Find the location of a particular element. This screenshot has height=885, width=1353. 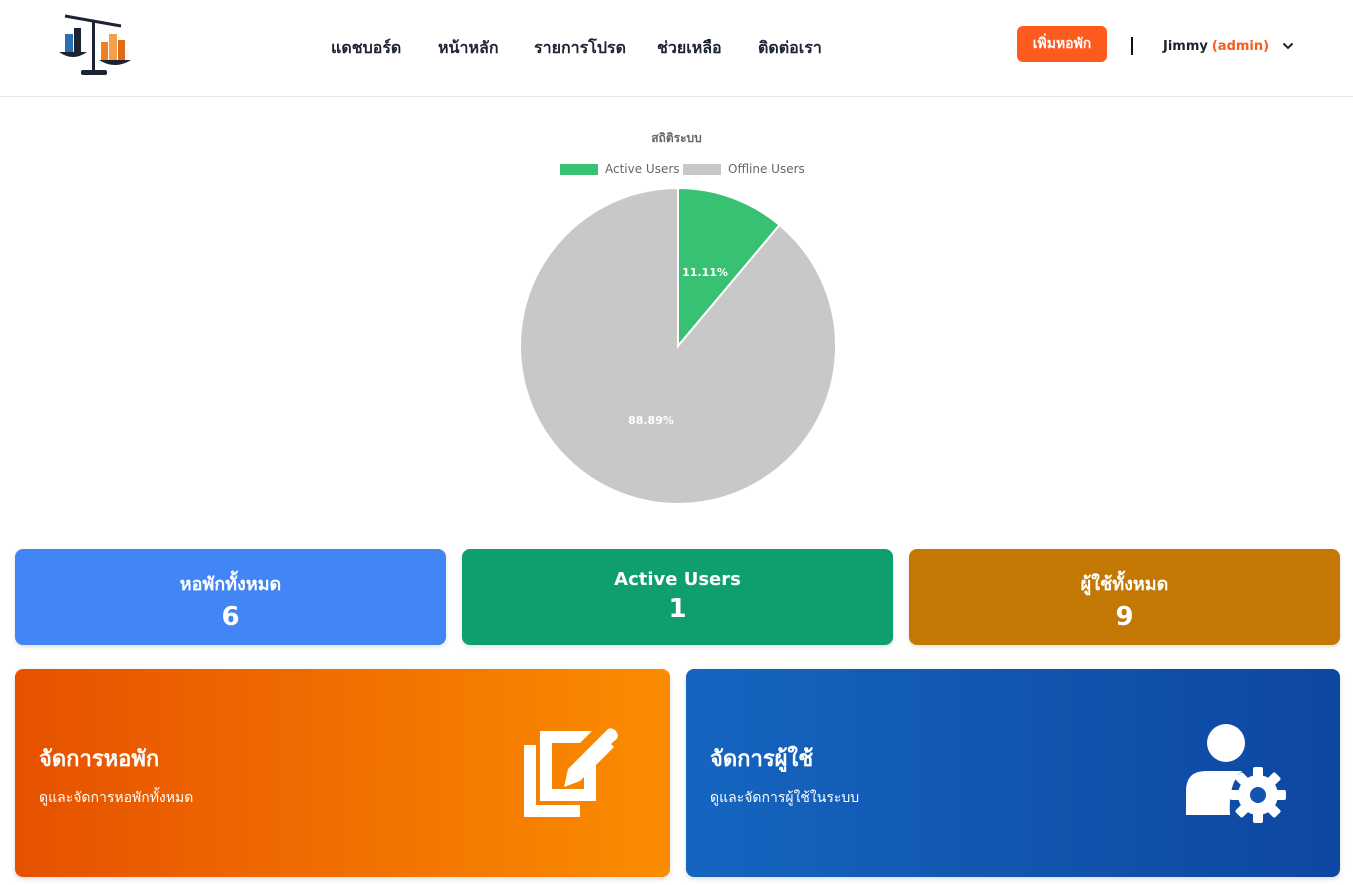

chevron-down-icon is located at coordinates (1288, 46).